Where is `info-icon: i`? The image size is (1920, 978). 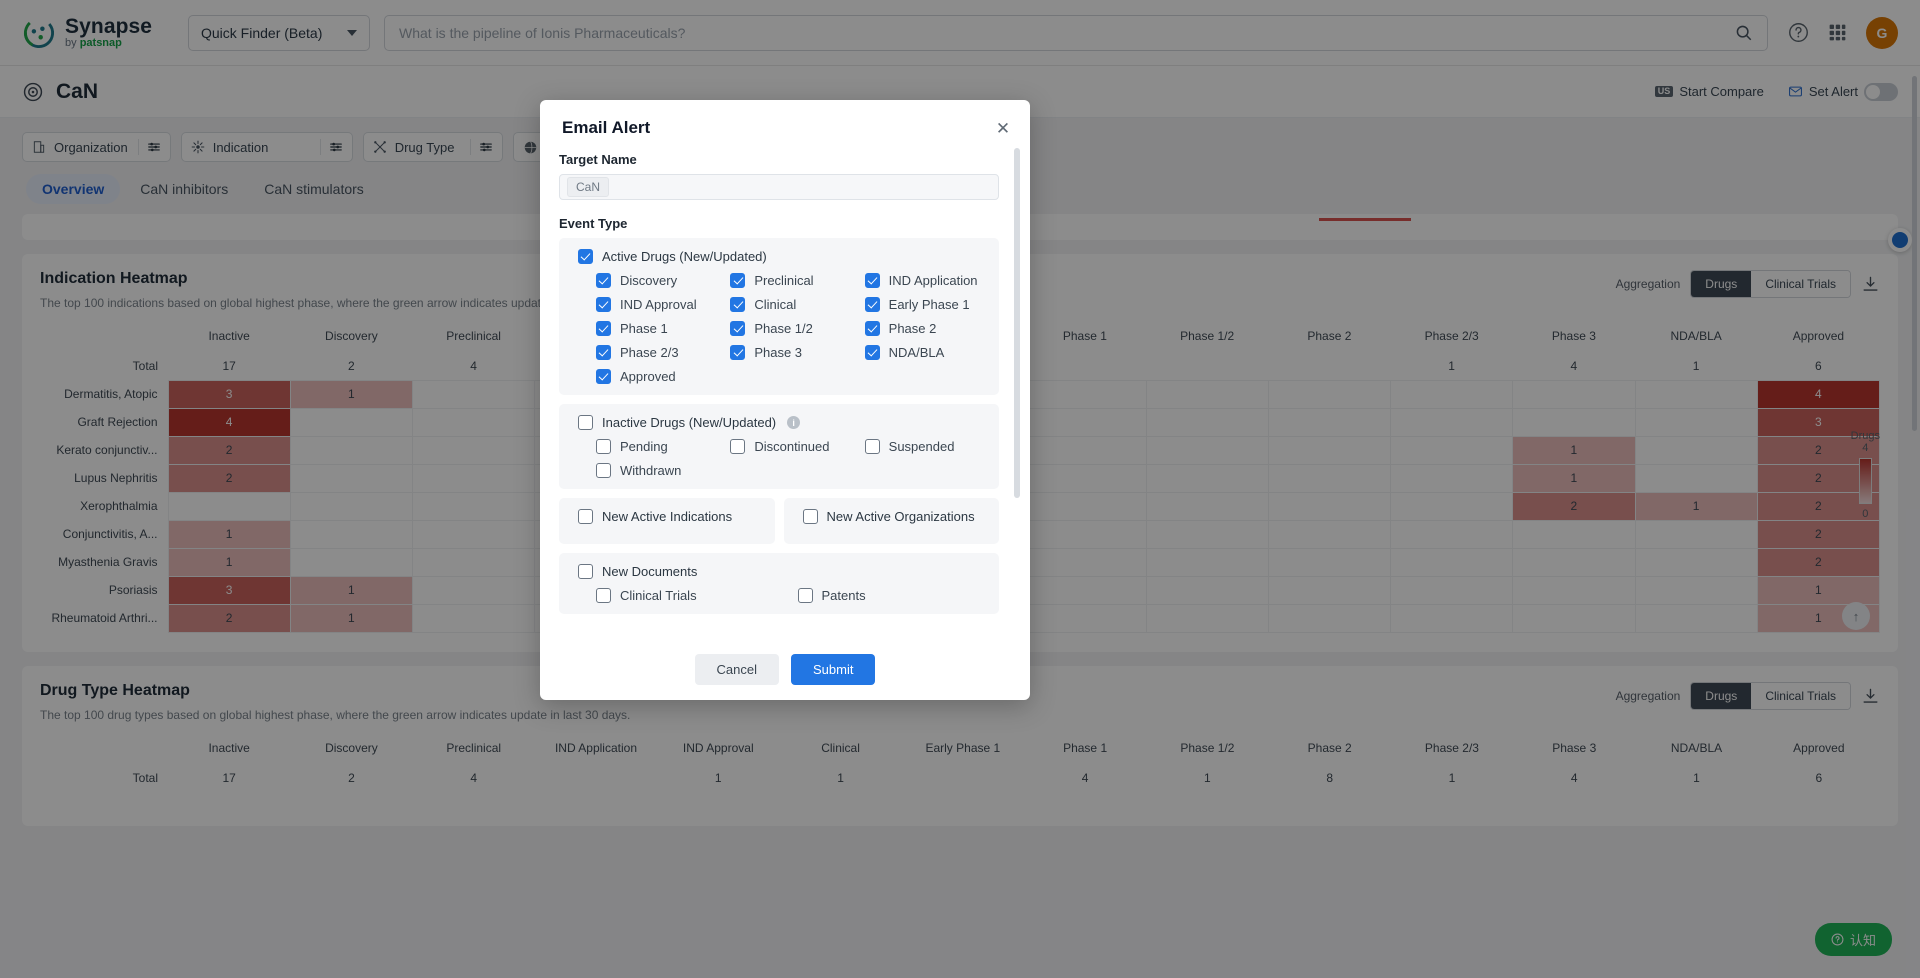 info-icon: i is located at coordinates (794, 422).